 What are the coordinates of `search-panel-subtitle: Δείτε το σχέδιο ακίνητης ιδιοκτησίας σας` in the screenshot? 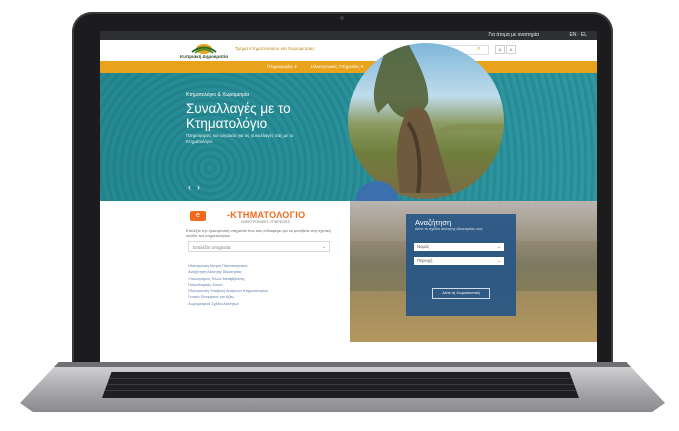 It's located at (449, 229).